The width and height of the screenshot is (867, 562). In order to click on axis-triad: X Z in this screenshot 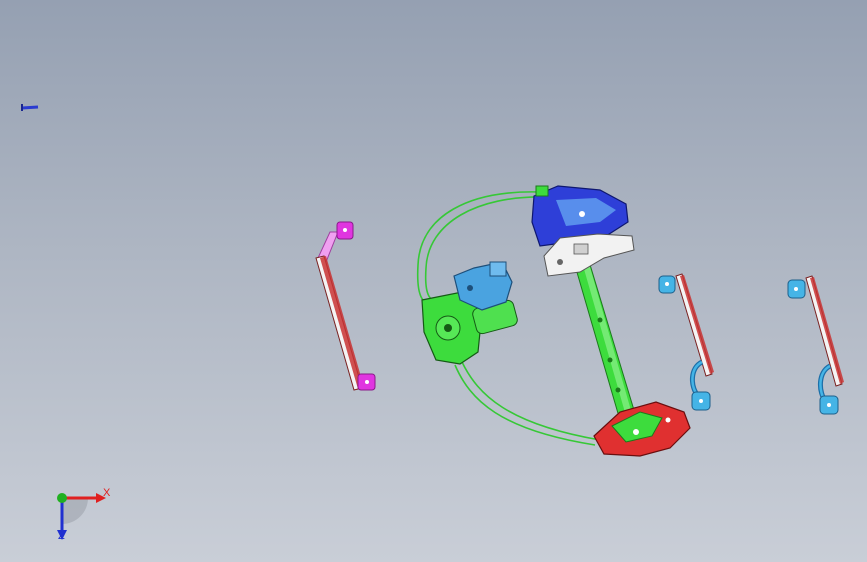, I will do `click(80, 515)`.